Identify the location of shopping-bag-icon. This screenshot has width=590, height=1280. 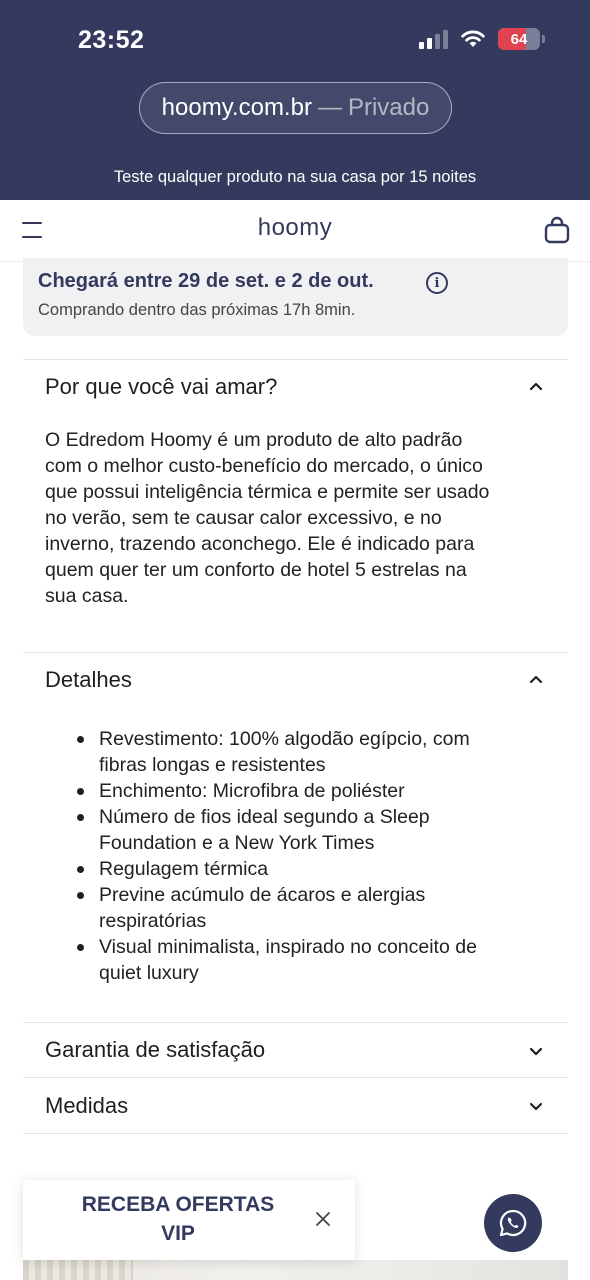
(557, 230).